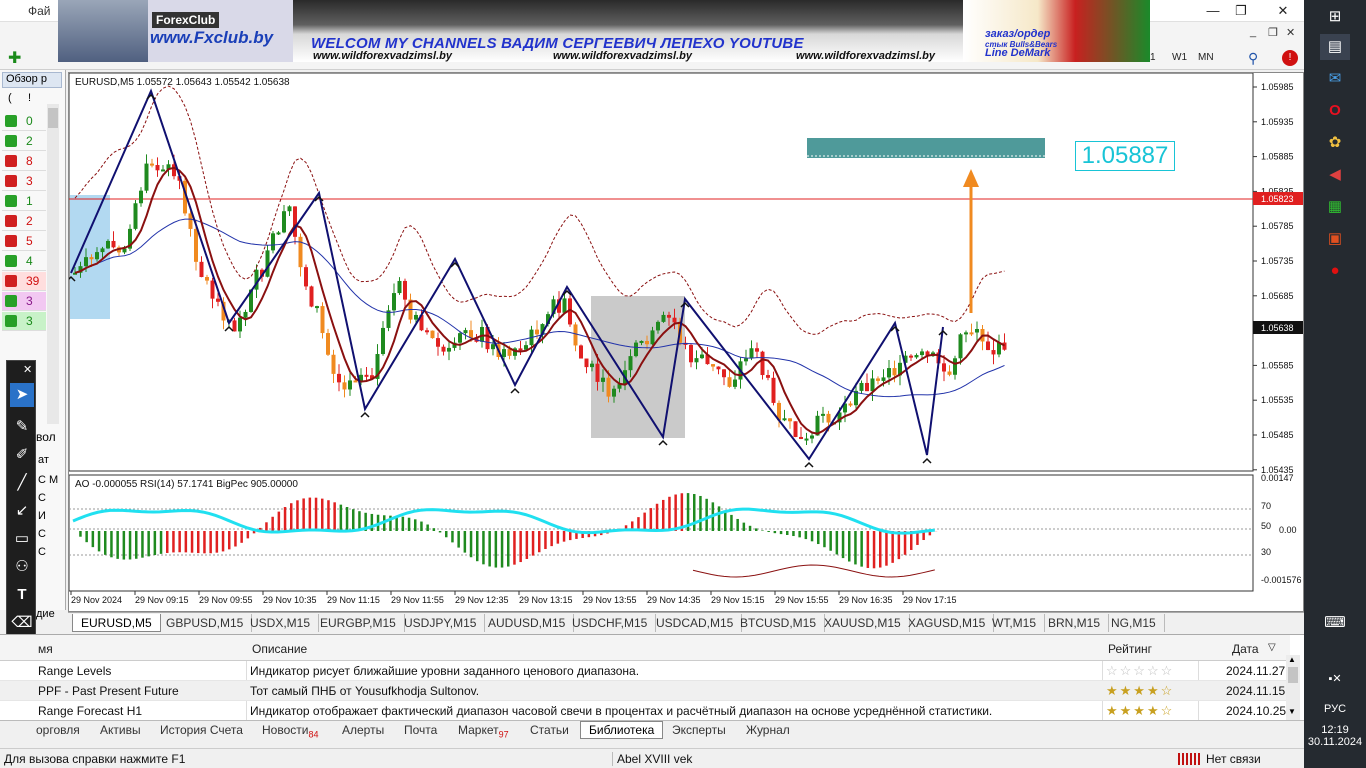 The height and width of the screenshot is (768, 1366). I want to click on app-icon: ▣, so click(1335, 239).